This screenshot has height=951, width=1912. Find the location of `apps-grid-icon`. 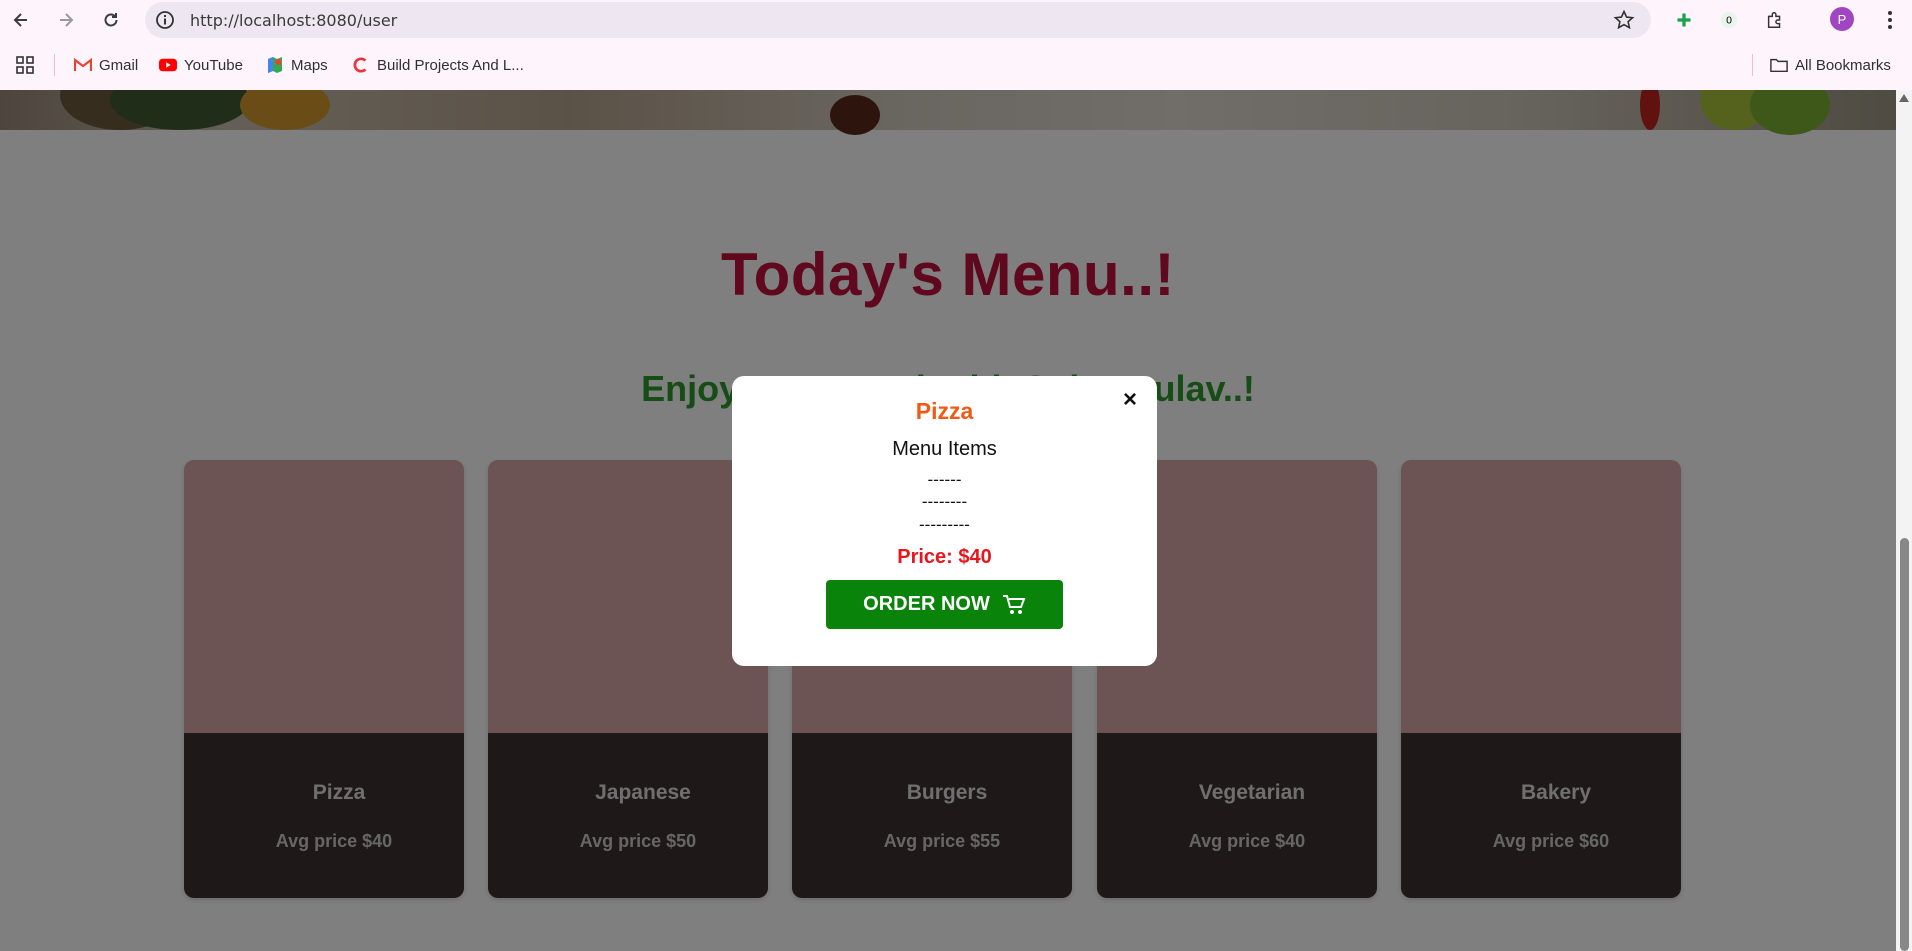

apps-grid-icon is located at coordinates (25, 65).